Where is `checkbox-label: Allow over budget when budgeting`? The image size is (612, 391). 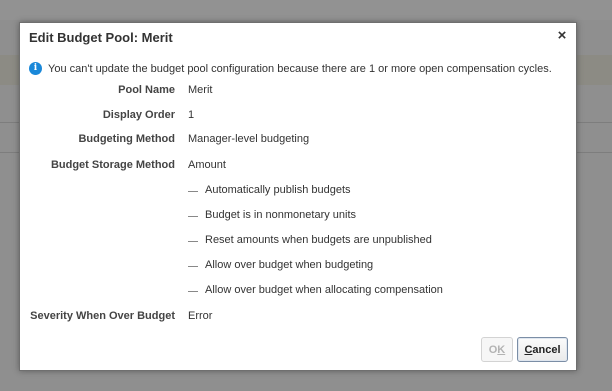 checkbox-label: Allow over budget when budgeting is located at coordinates (289, 265).